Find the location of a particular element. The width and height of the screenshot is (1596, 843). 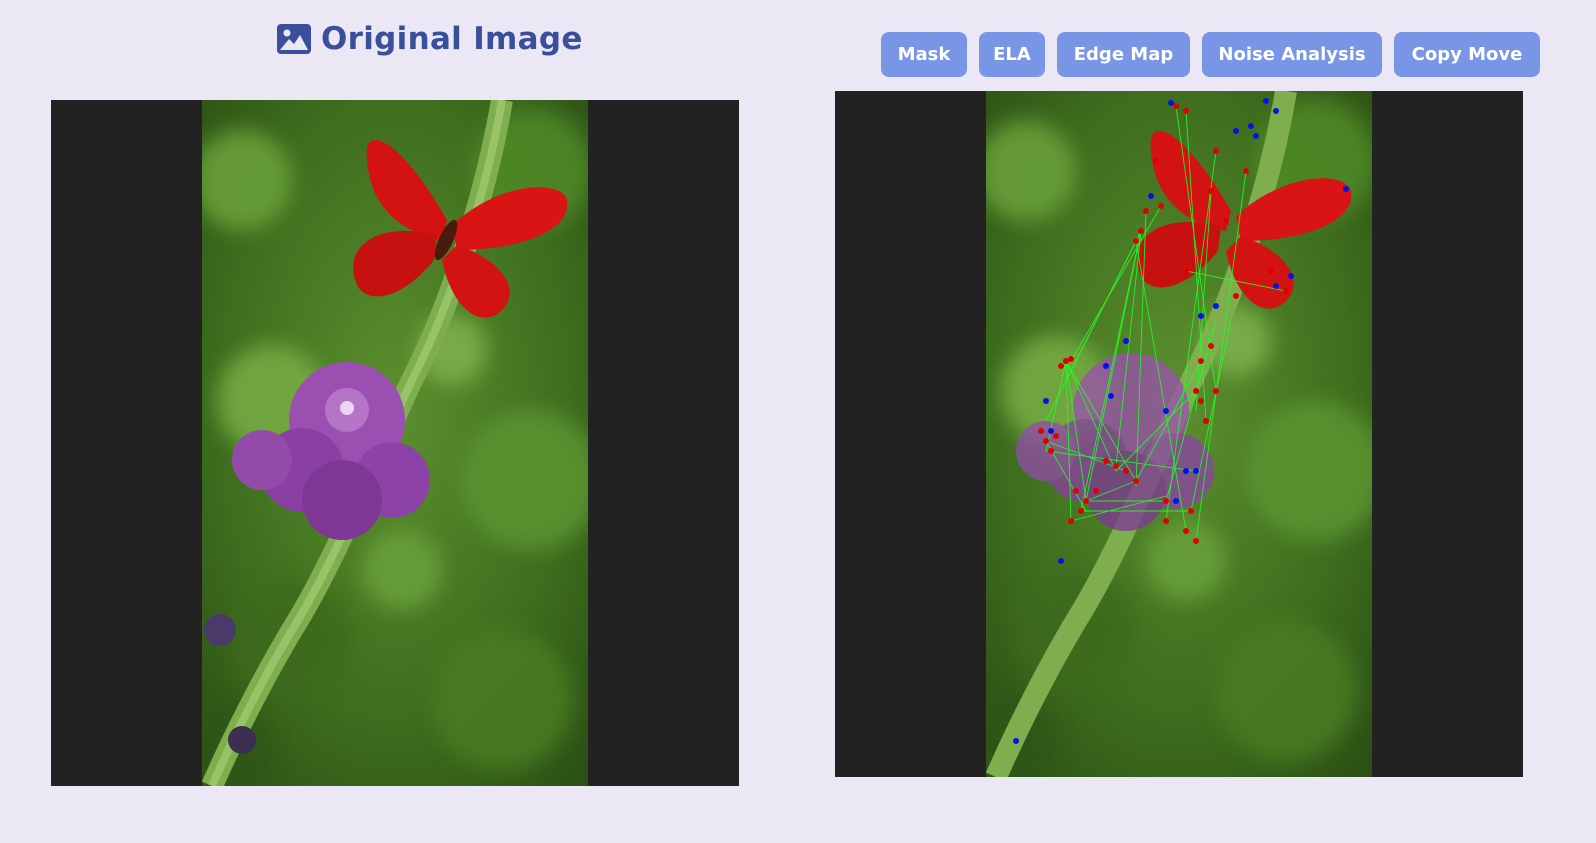

page-title: Original Image is located at coordinates (430, 39).